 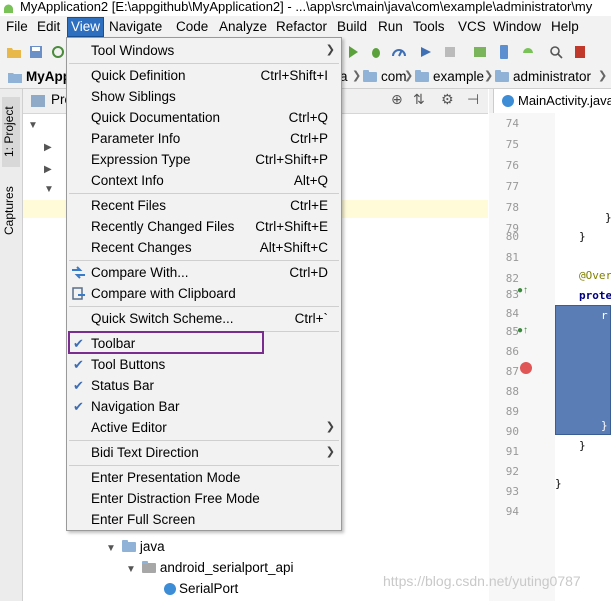 I want to click on watermark-url: https://blog.csdn.net/yuting0787, so click(x=482, y=581).